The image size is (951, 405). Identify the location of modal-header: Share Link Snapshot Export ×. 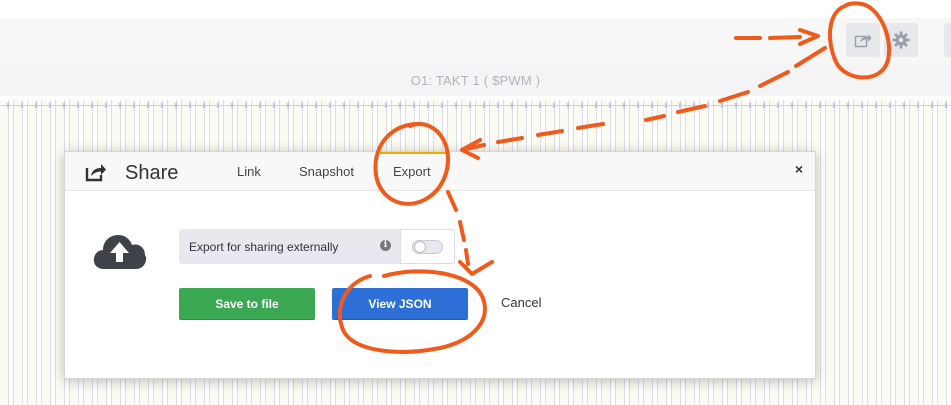
(440, 171).